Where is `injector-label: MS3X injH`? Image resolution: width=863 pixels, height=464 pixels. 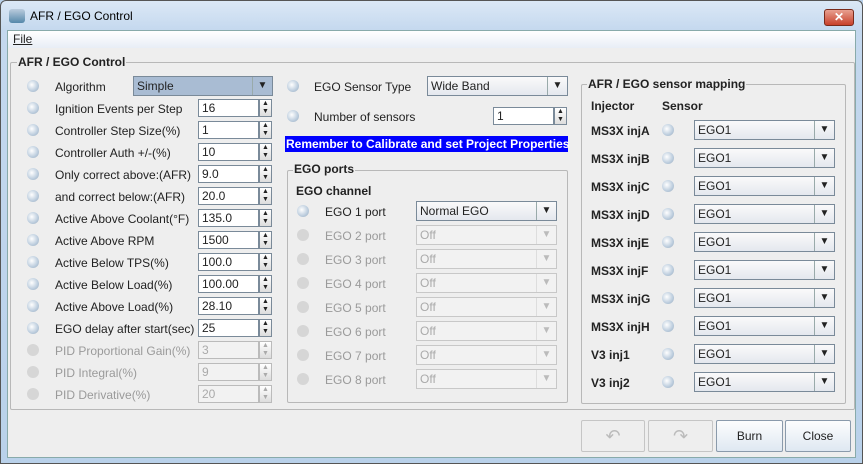 injector-label: MS3X injH is located at coordinates (620, 327).